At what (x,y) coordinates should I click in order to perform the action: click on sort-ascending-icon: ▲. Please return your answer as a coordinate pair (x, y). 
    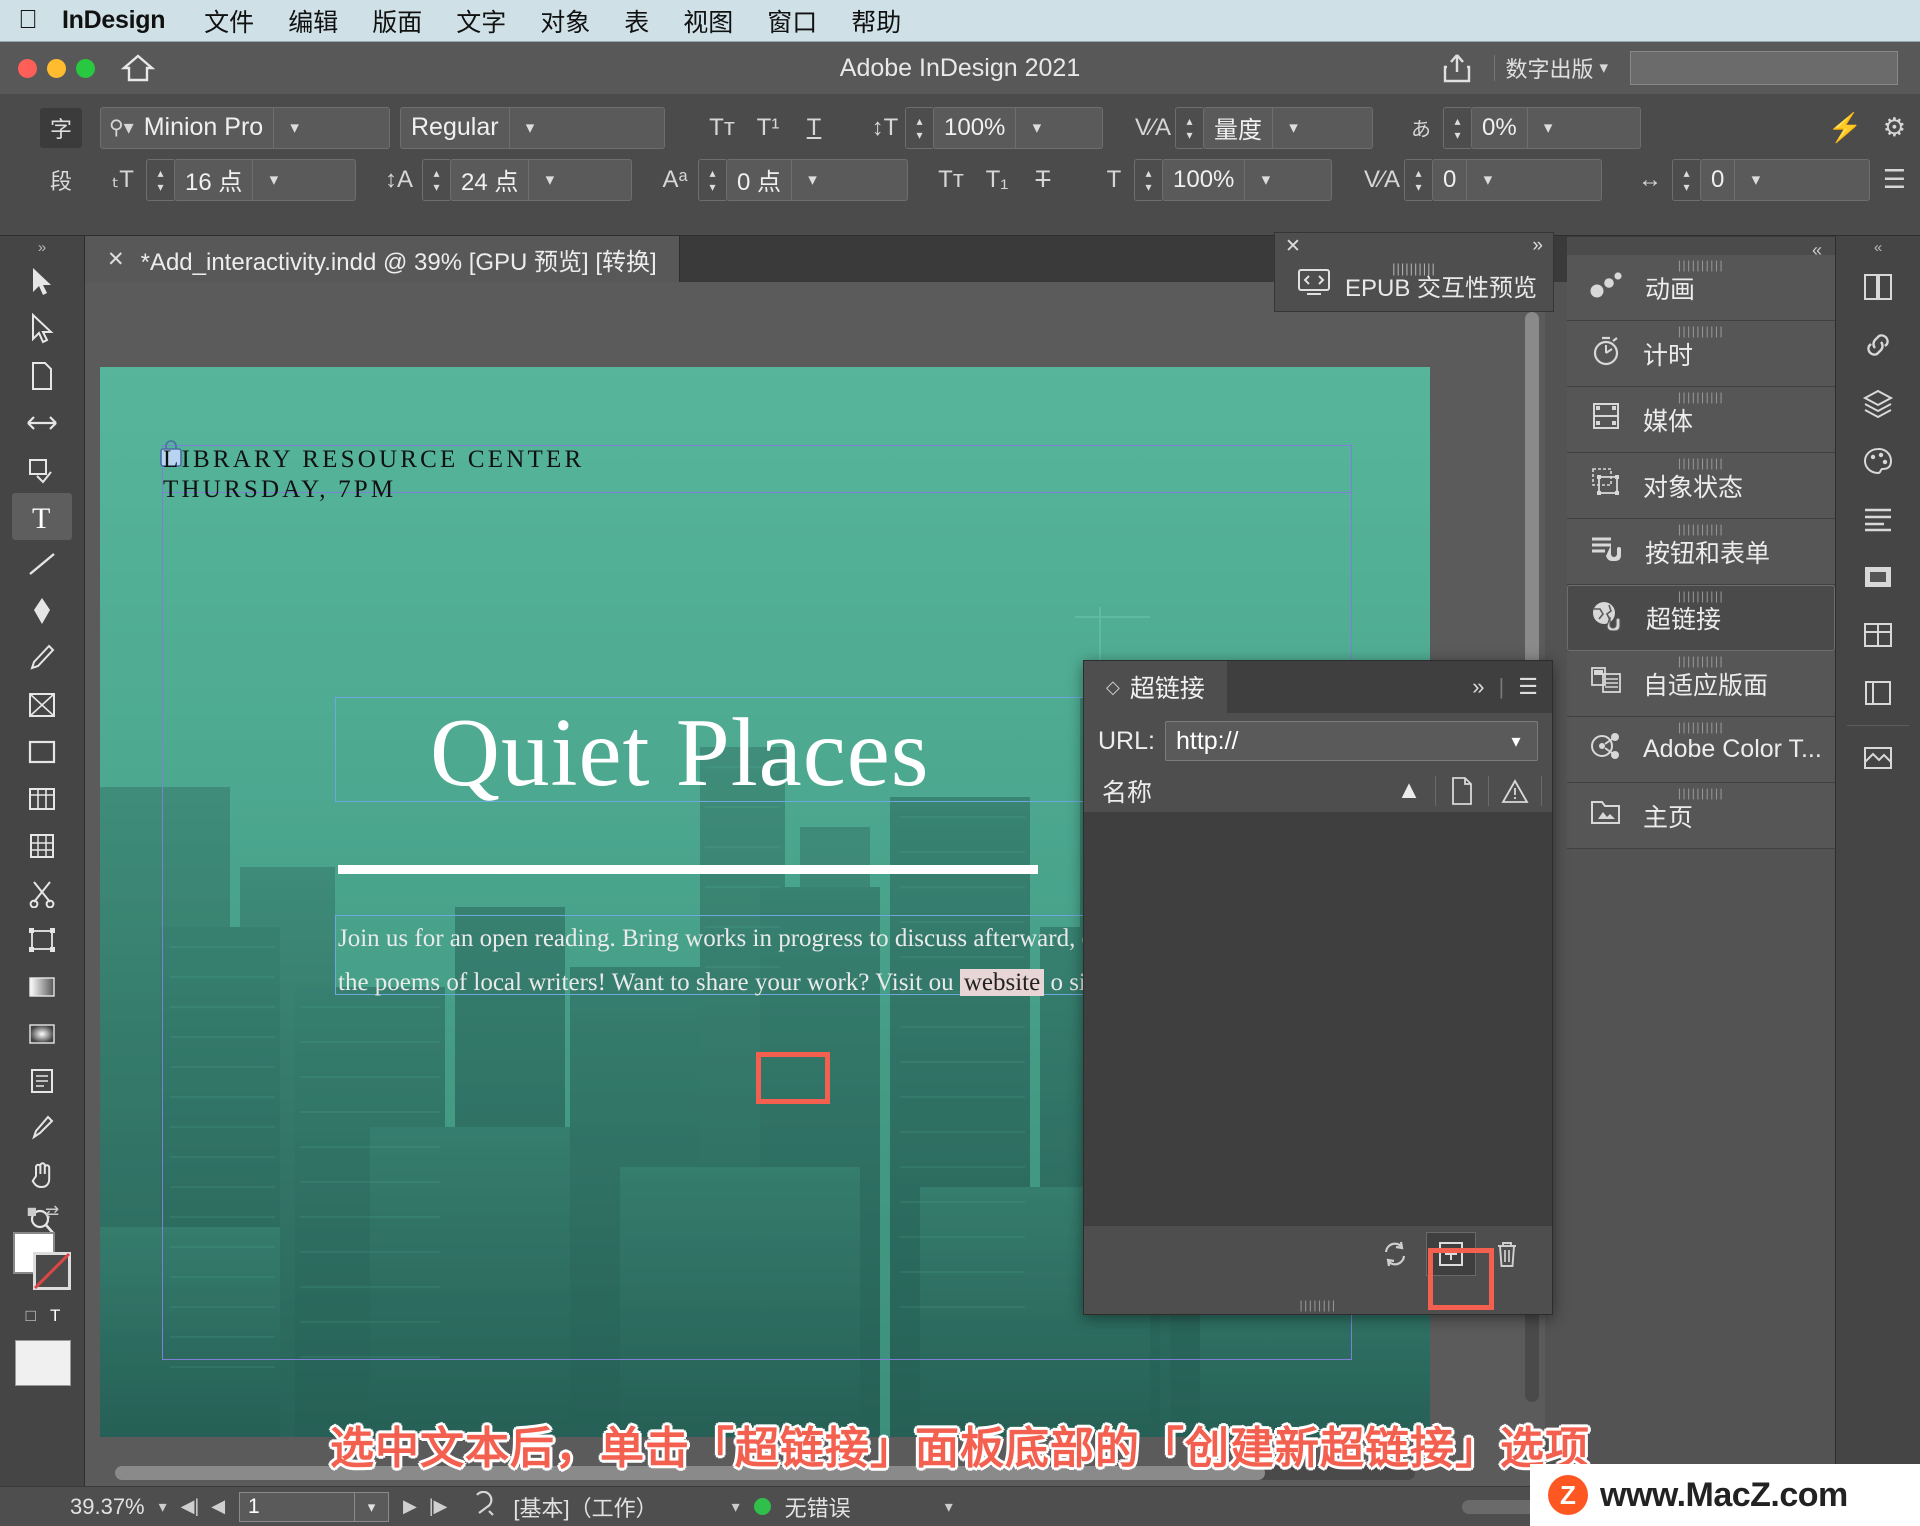
    Looking at the image, I should click on (1409, 790).